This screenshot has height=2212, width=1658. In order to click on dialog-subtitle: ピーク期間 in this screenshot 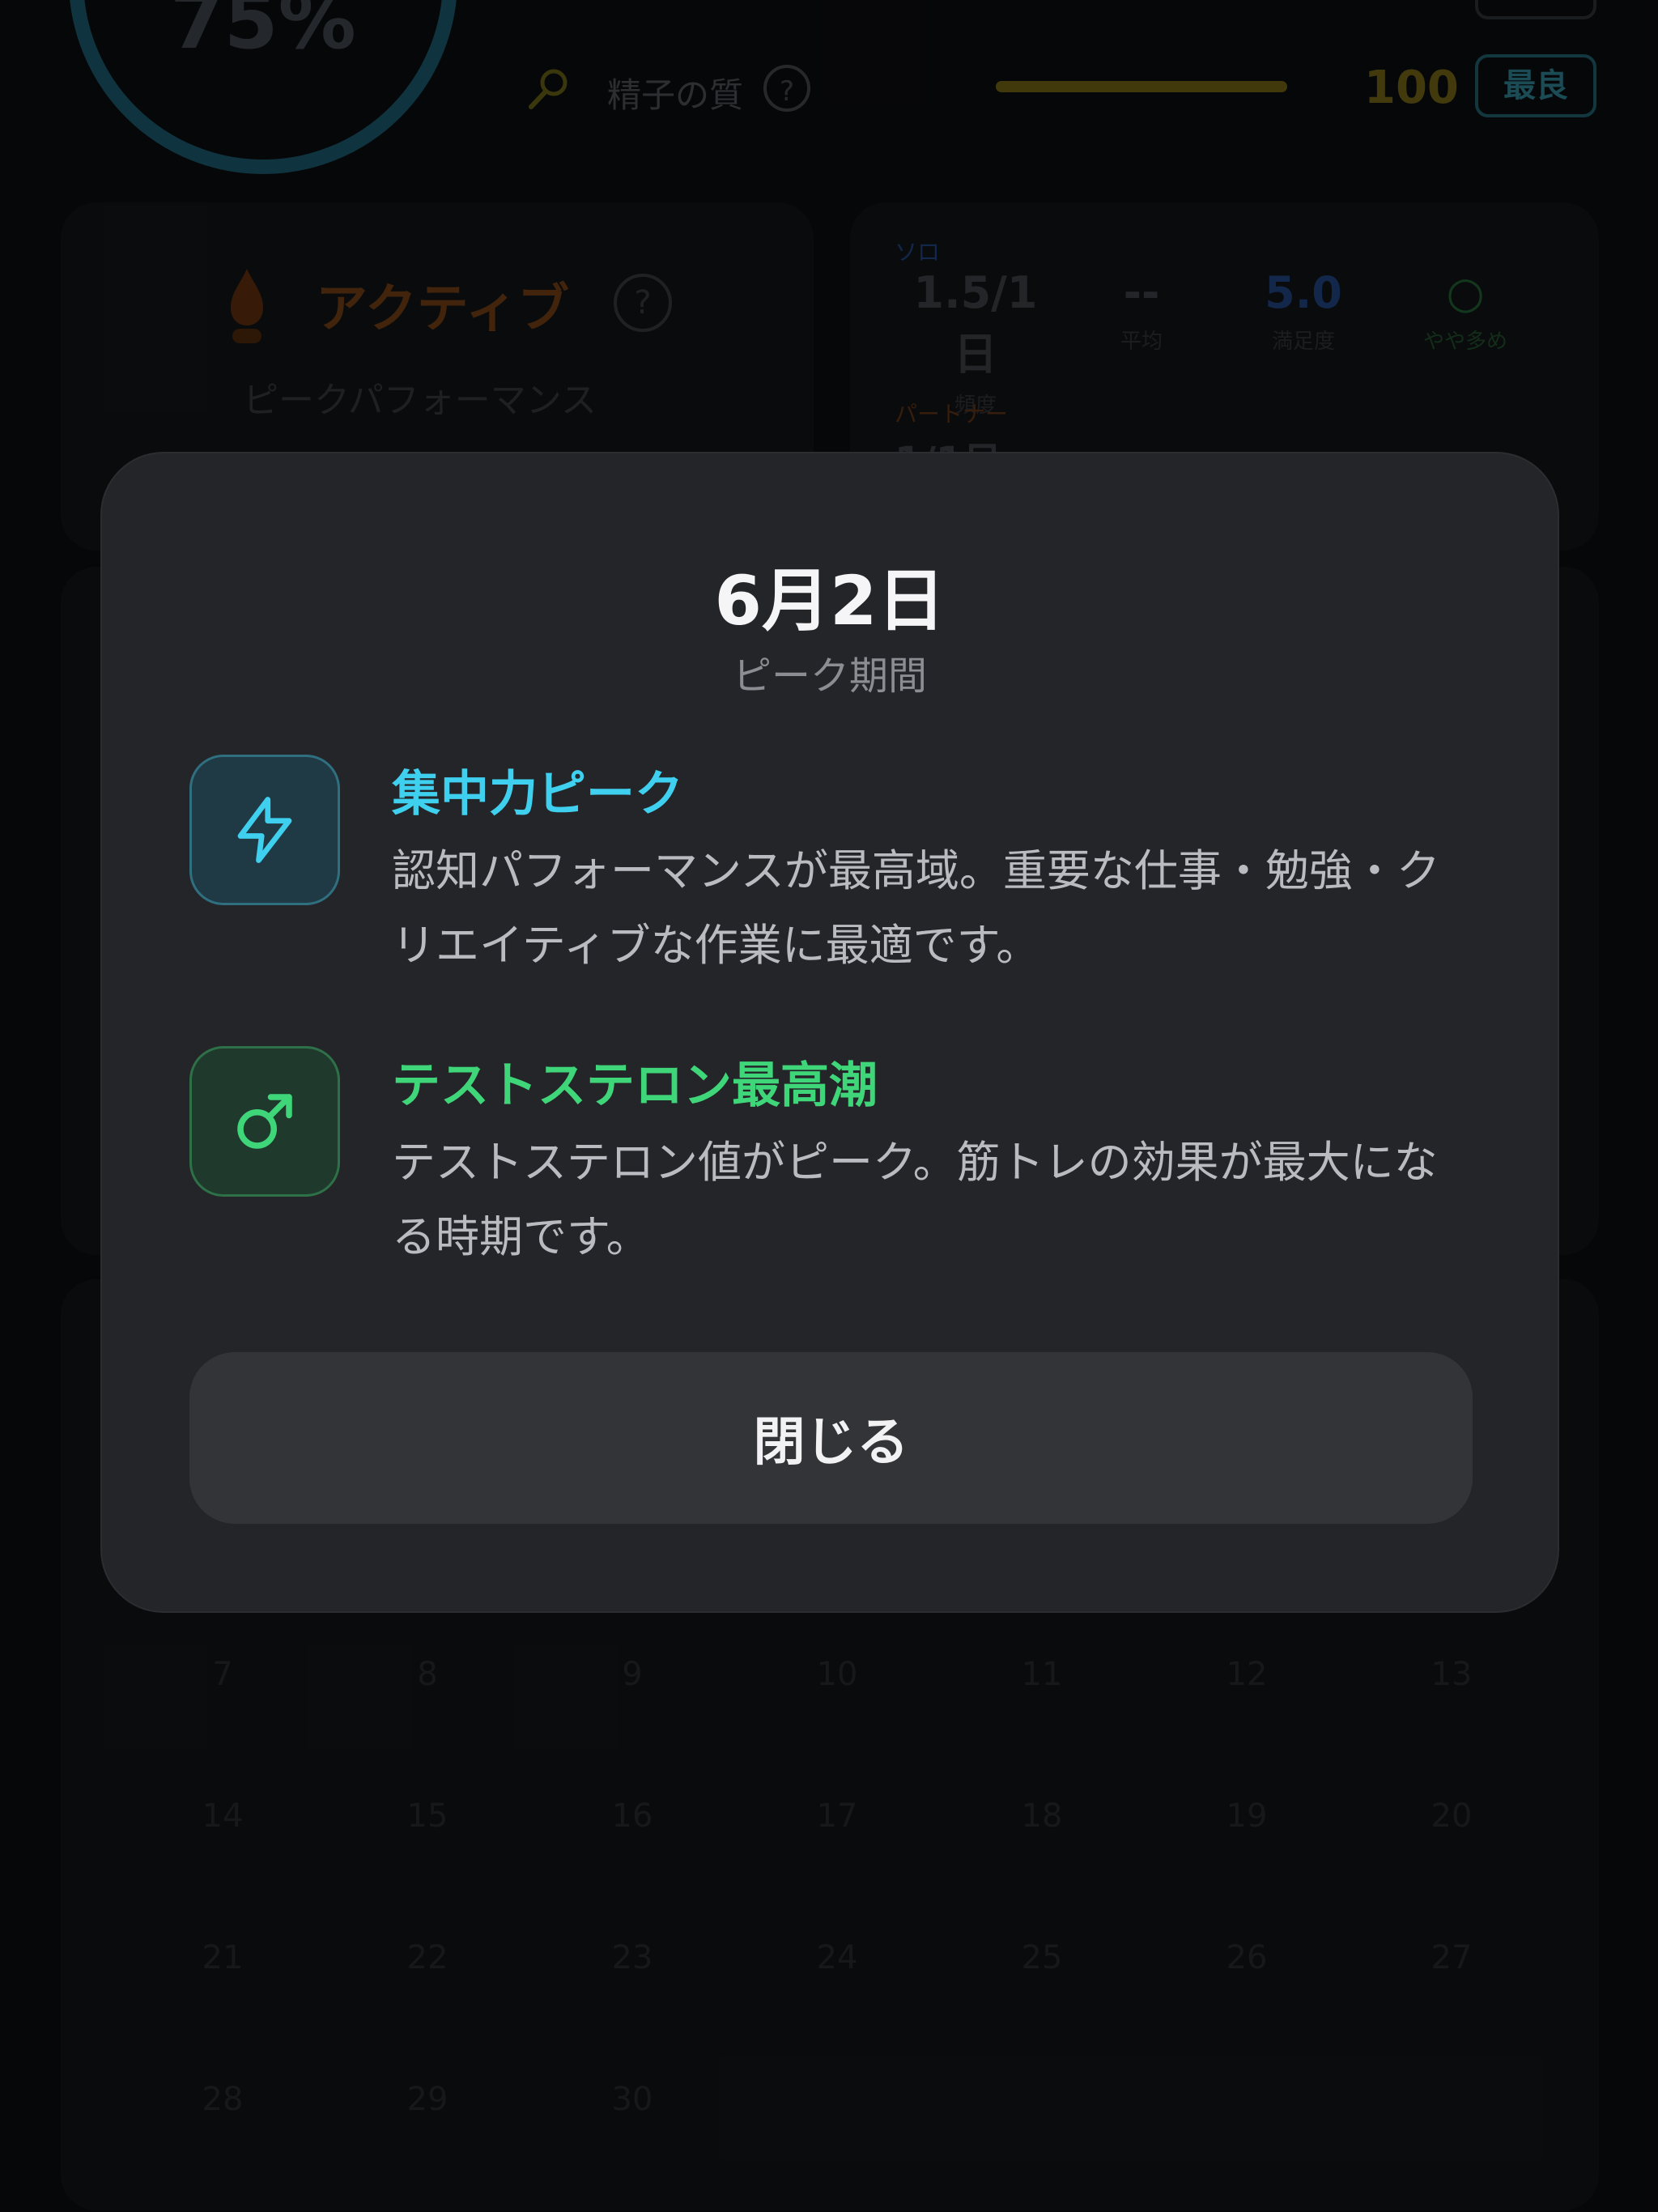, I will do `click(829, 676)`.